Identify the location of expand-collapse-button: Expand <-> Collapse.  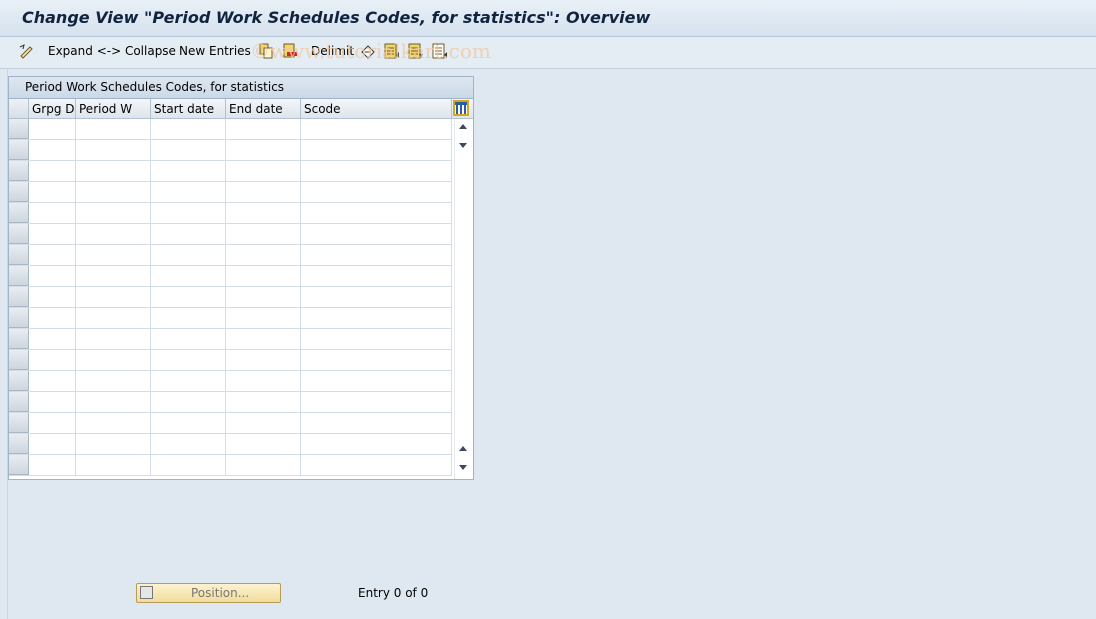
(112, 51).